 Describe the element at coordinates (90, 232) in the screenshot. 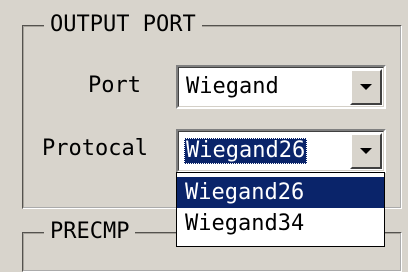

I see `precmp-title: PRECMP` at that location.